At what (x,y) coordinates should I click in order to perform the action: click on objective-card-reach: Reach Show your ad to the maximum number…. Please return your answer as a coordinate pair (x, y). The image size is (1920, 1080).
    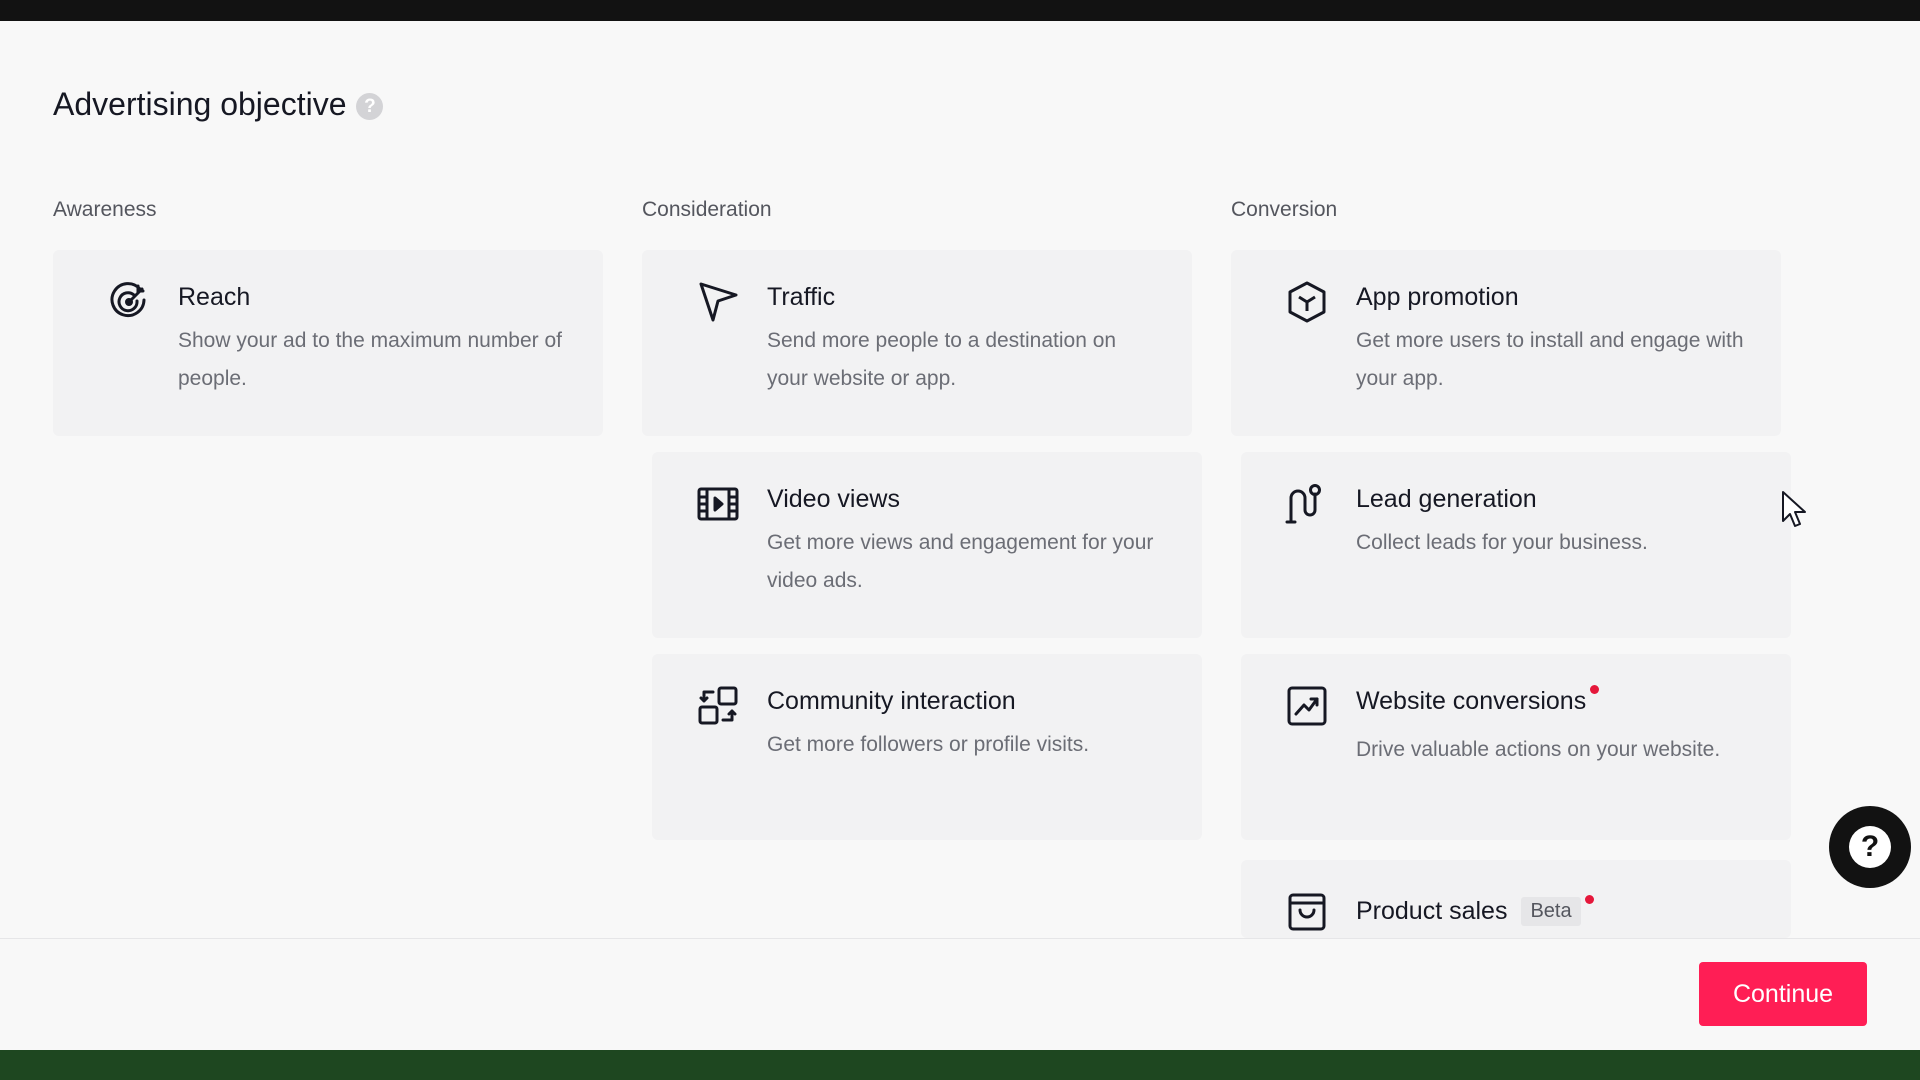
    Looking at the image, I should click on (328, 343).